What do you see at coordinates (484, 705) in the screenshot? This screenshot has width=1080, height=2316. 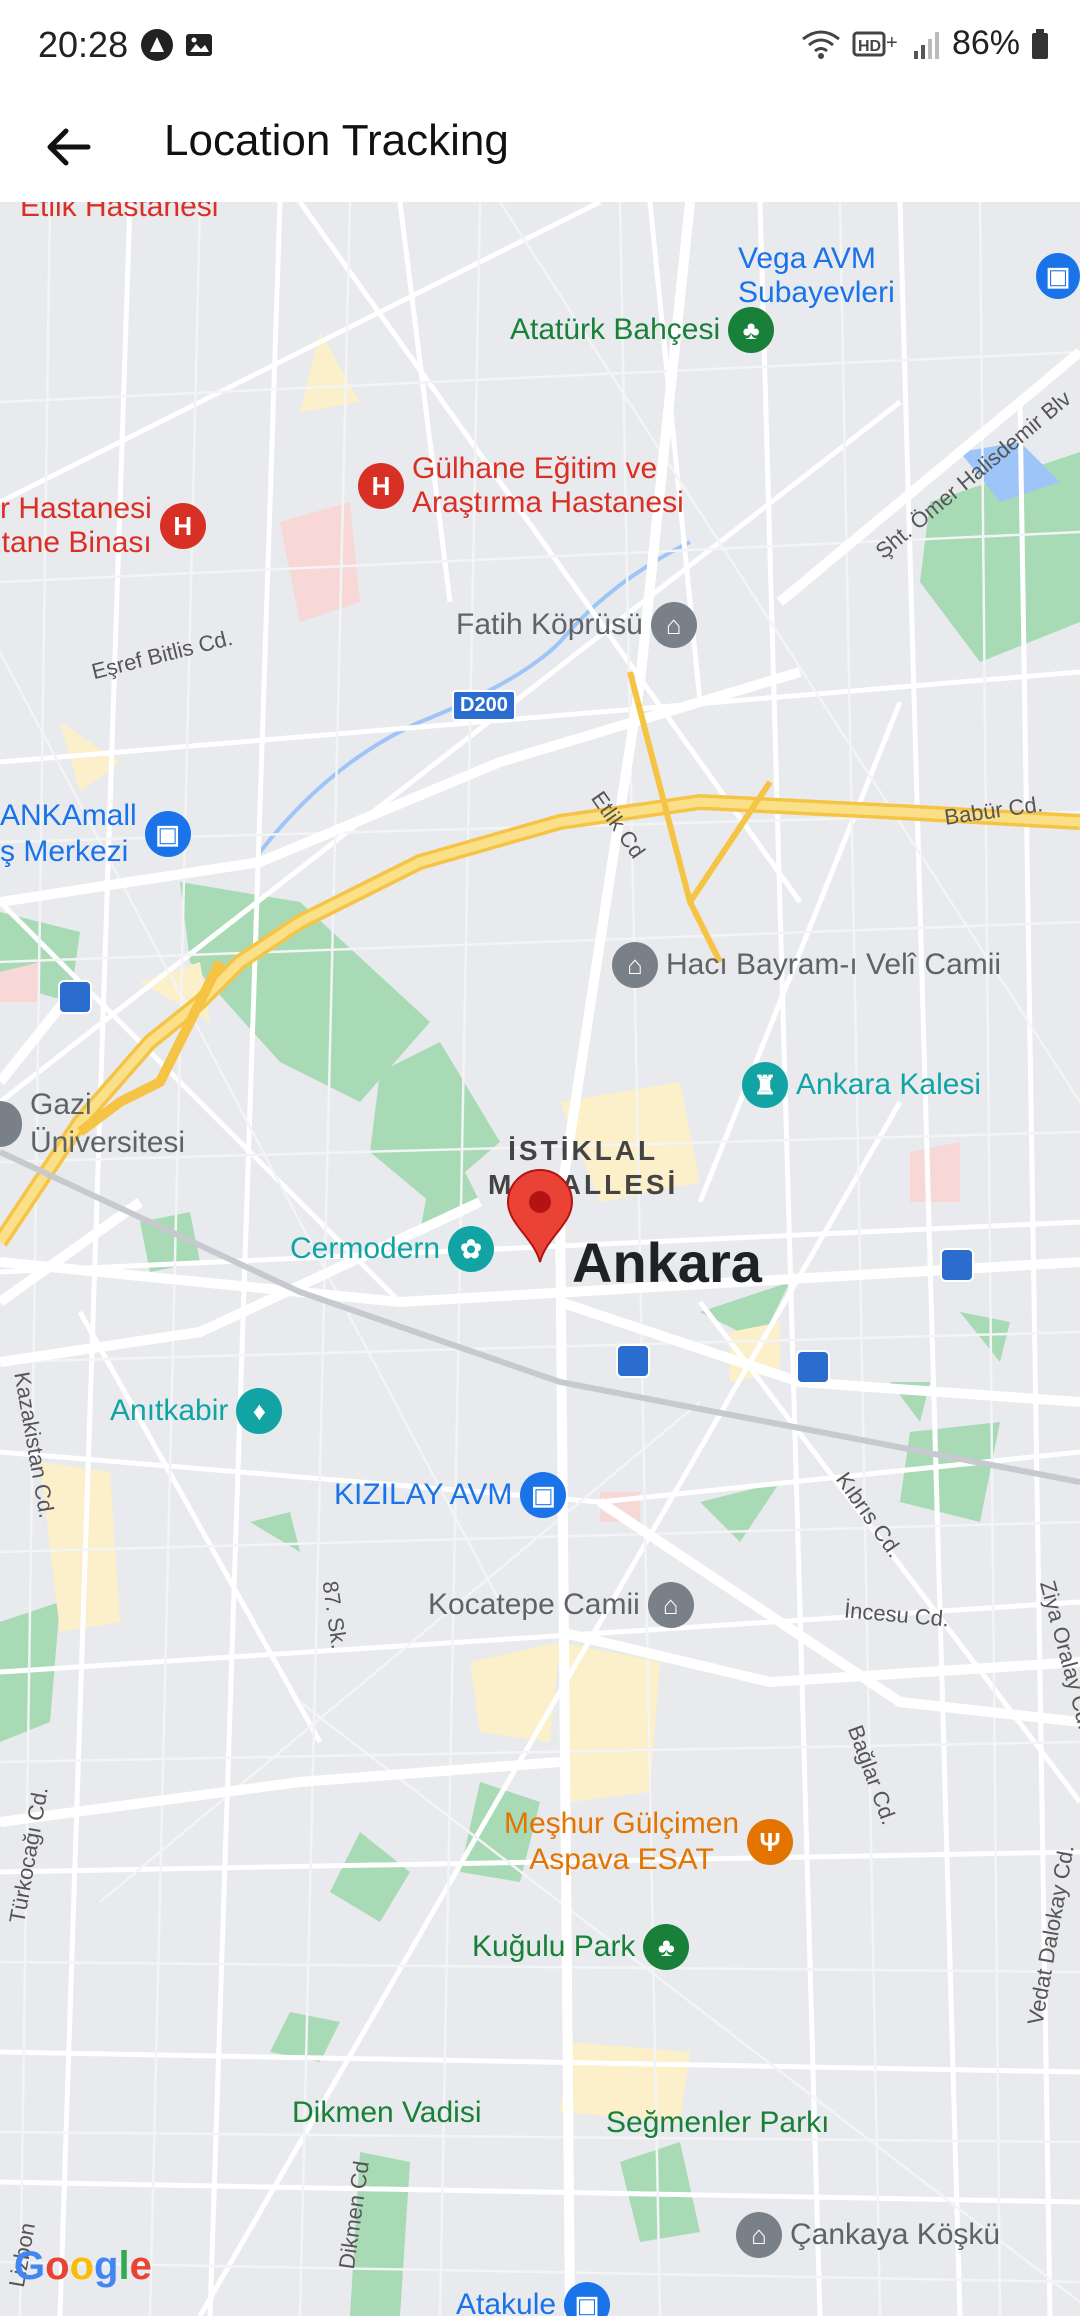 I see `highway-shield: D200` at bounding box center [484, 705].